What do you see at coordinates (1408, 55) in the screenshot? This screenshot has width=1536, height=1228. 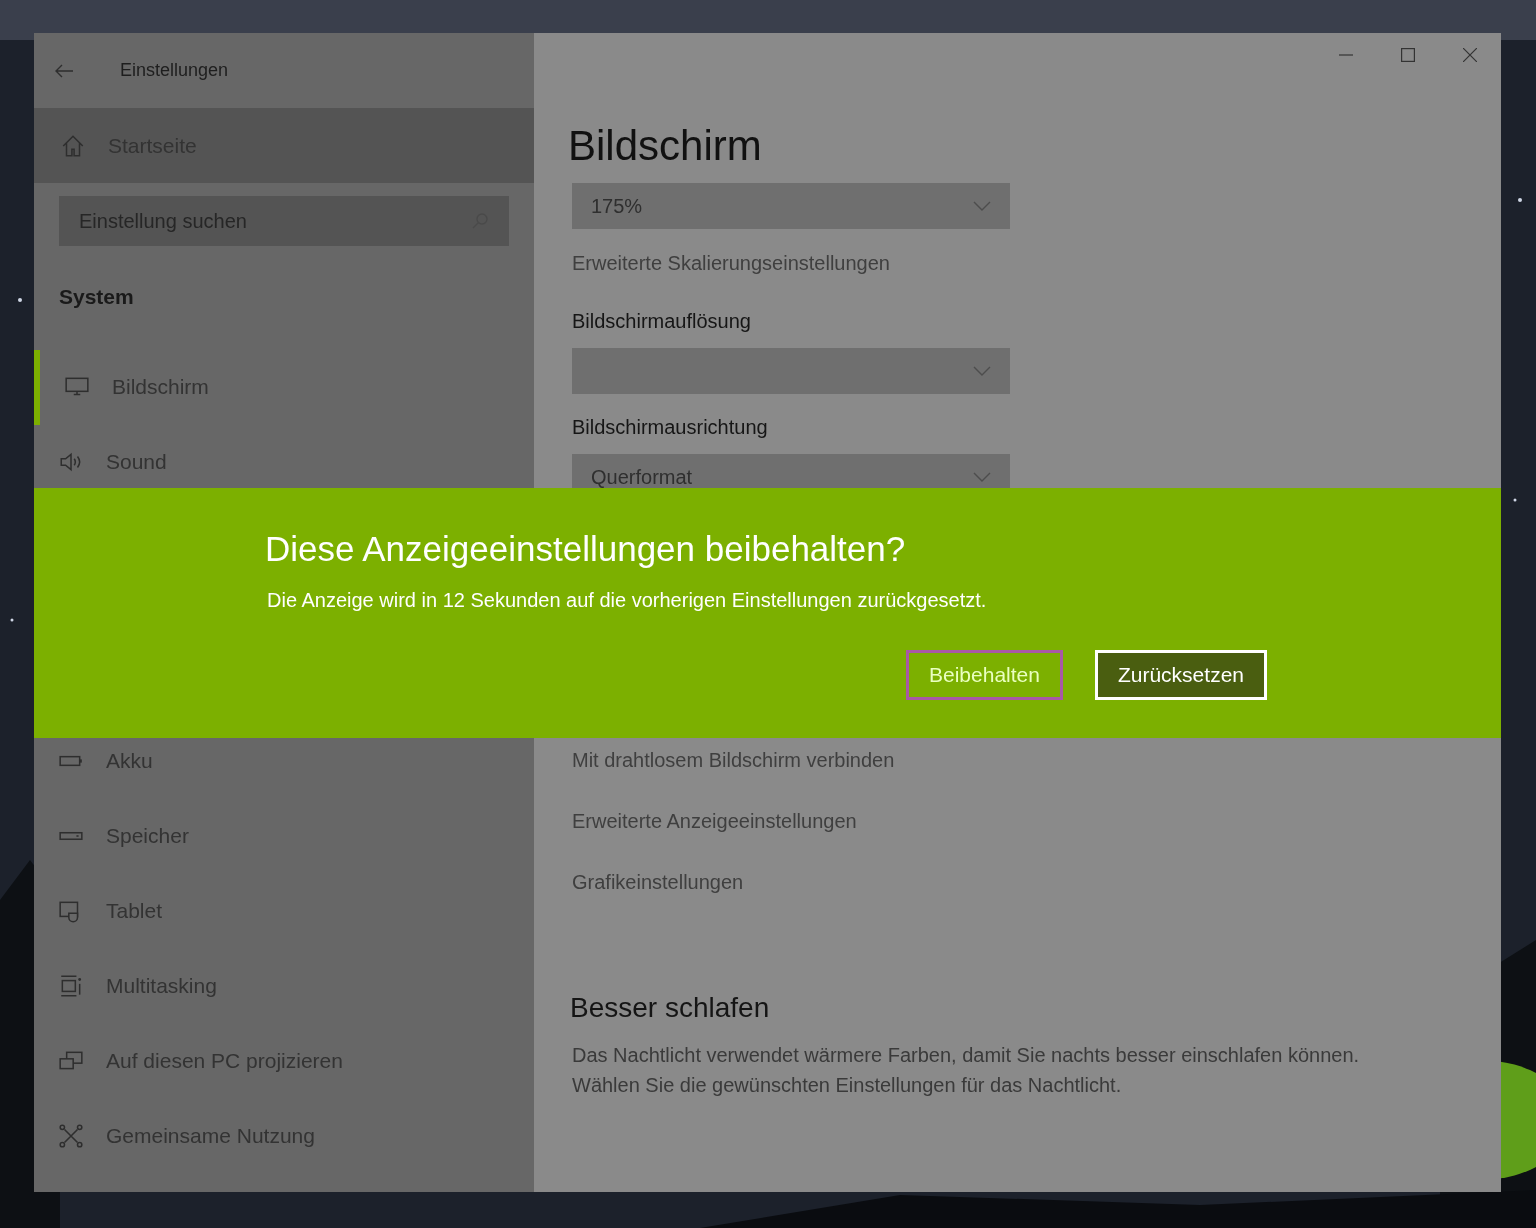 I see `maximize-icon` at bounding box center [1408, 55].